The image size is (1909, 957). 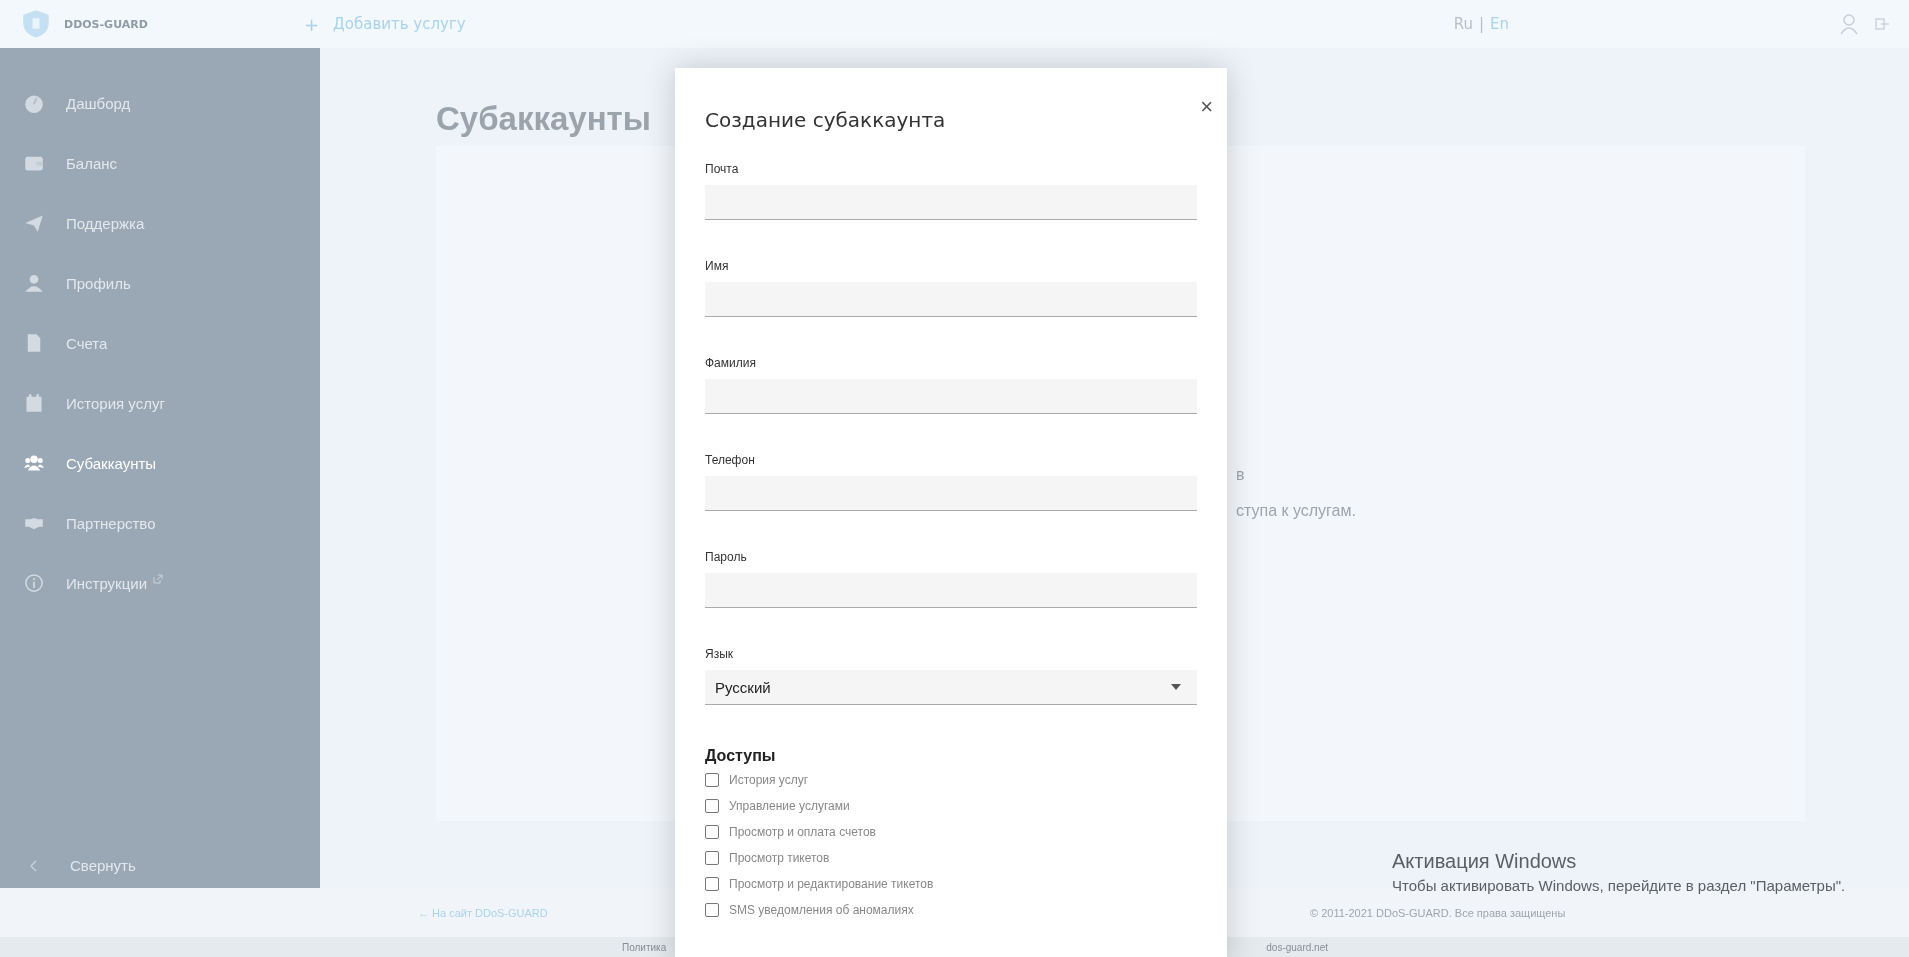 I want to click on sidebar-item: Субаккаунты, so click(x=160, y=463).